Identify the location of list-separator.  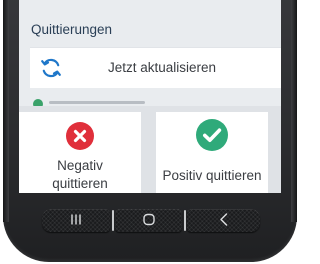
(150, 95).